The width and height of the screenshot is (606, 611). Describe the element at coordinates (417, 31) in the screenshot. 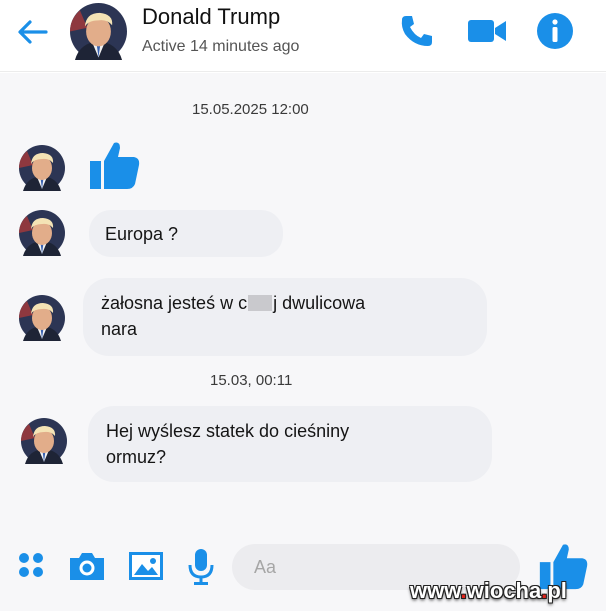

I see `phone-icon` at that location.